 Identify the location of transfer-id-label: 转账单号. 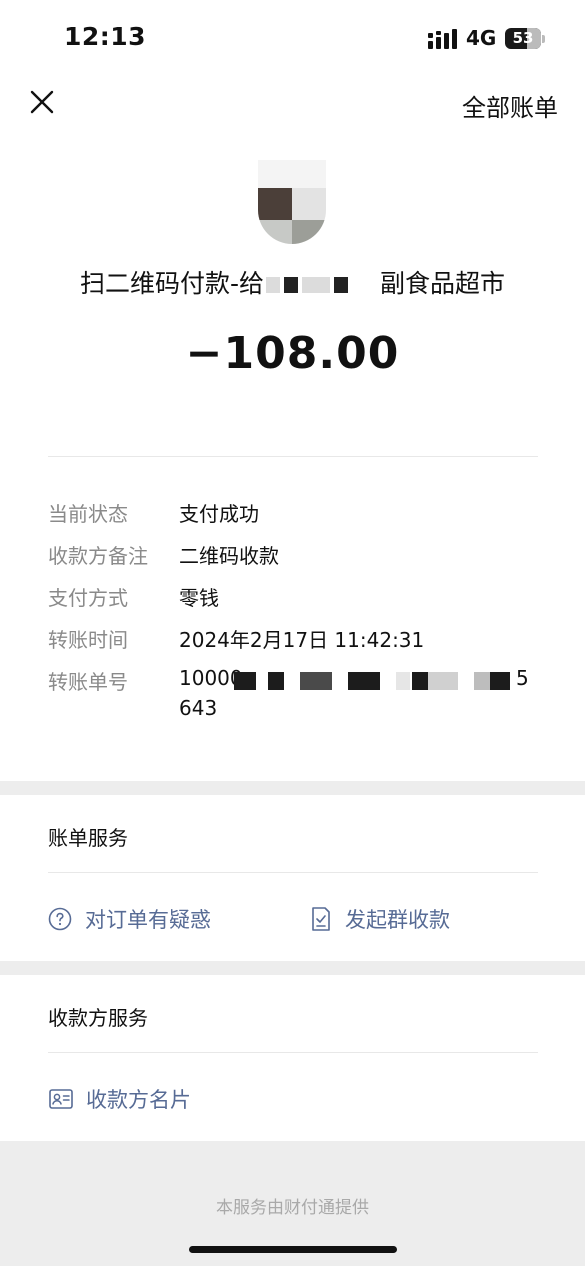
(88, 682).